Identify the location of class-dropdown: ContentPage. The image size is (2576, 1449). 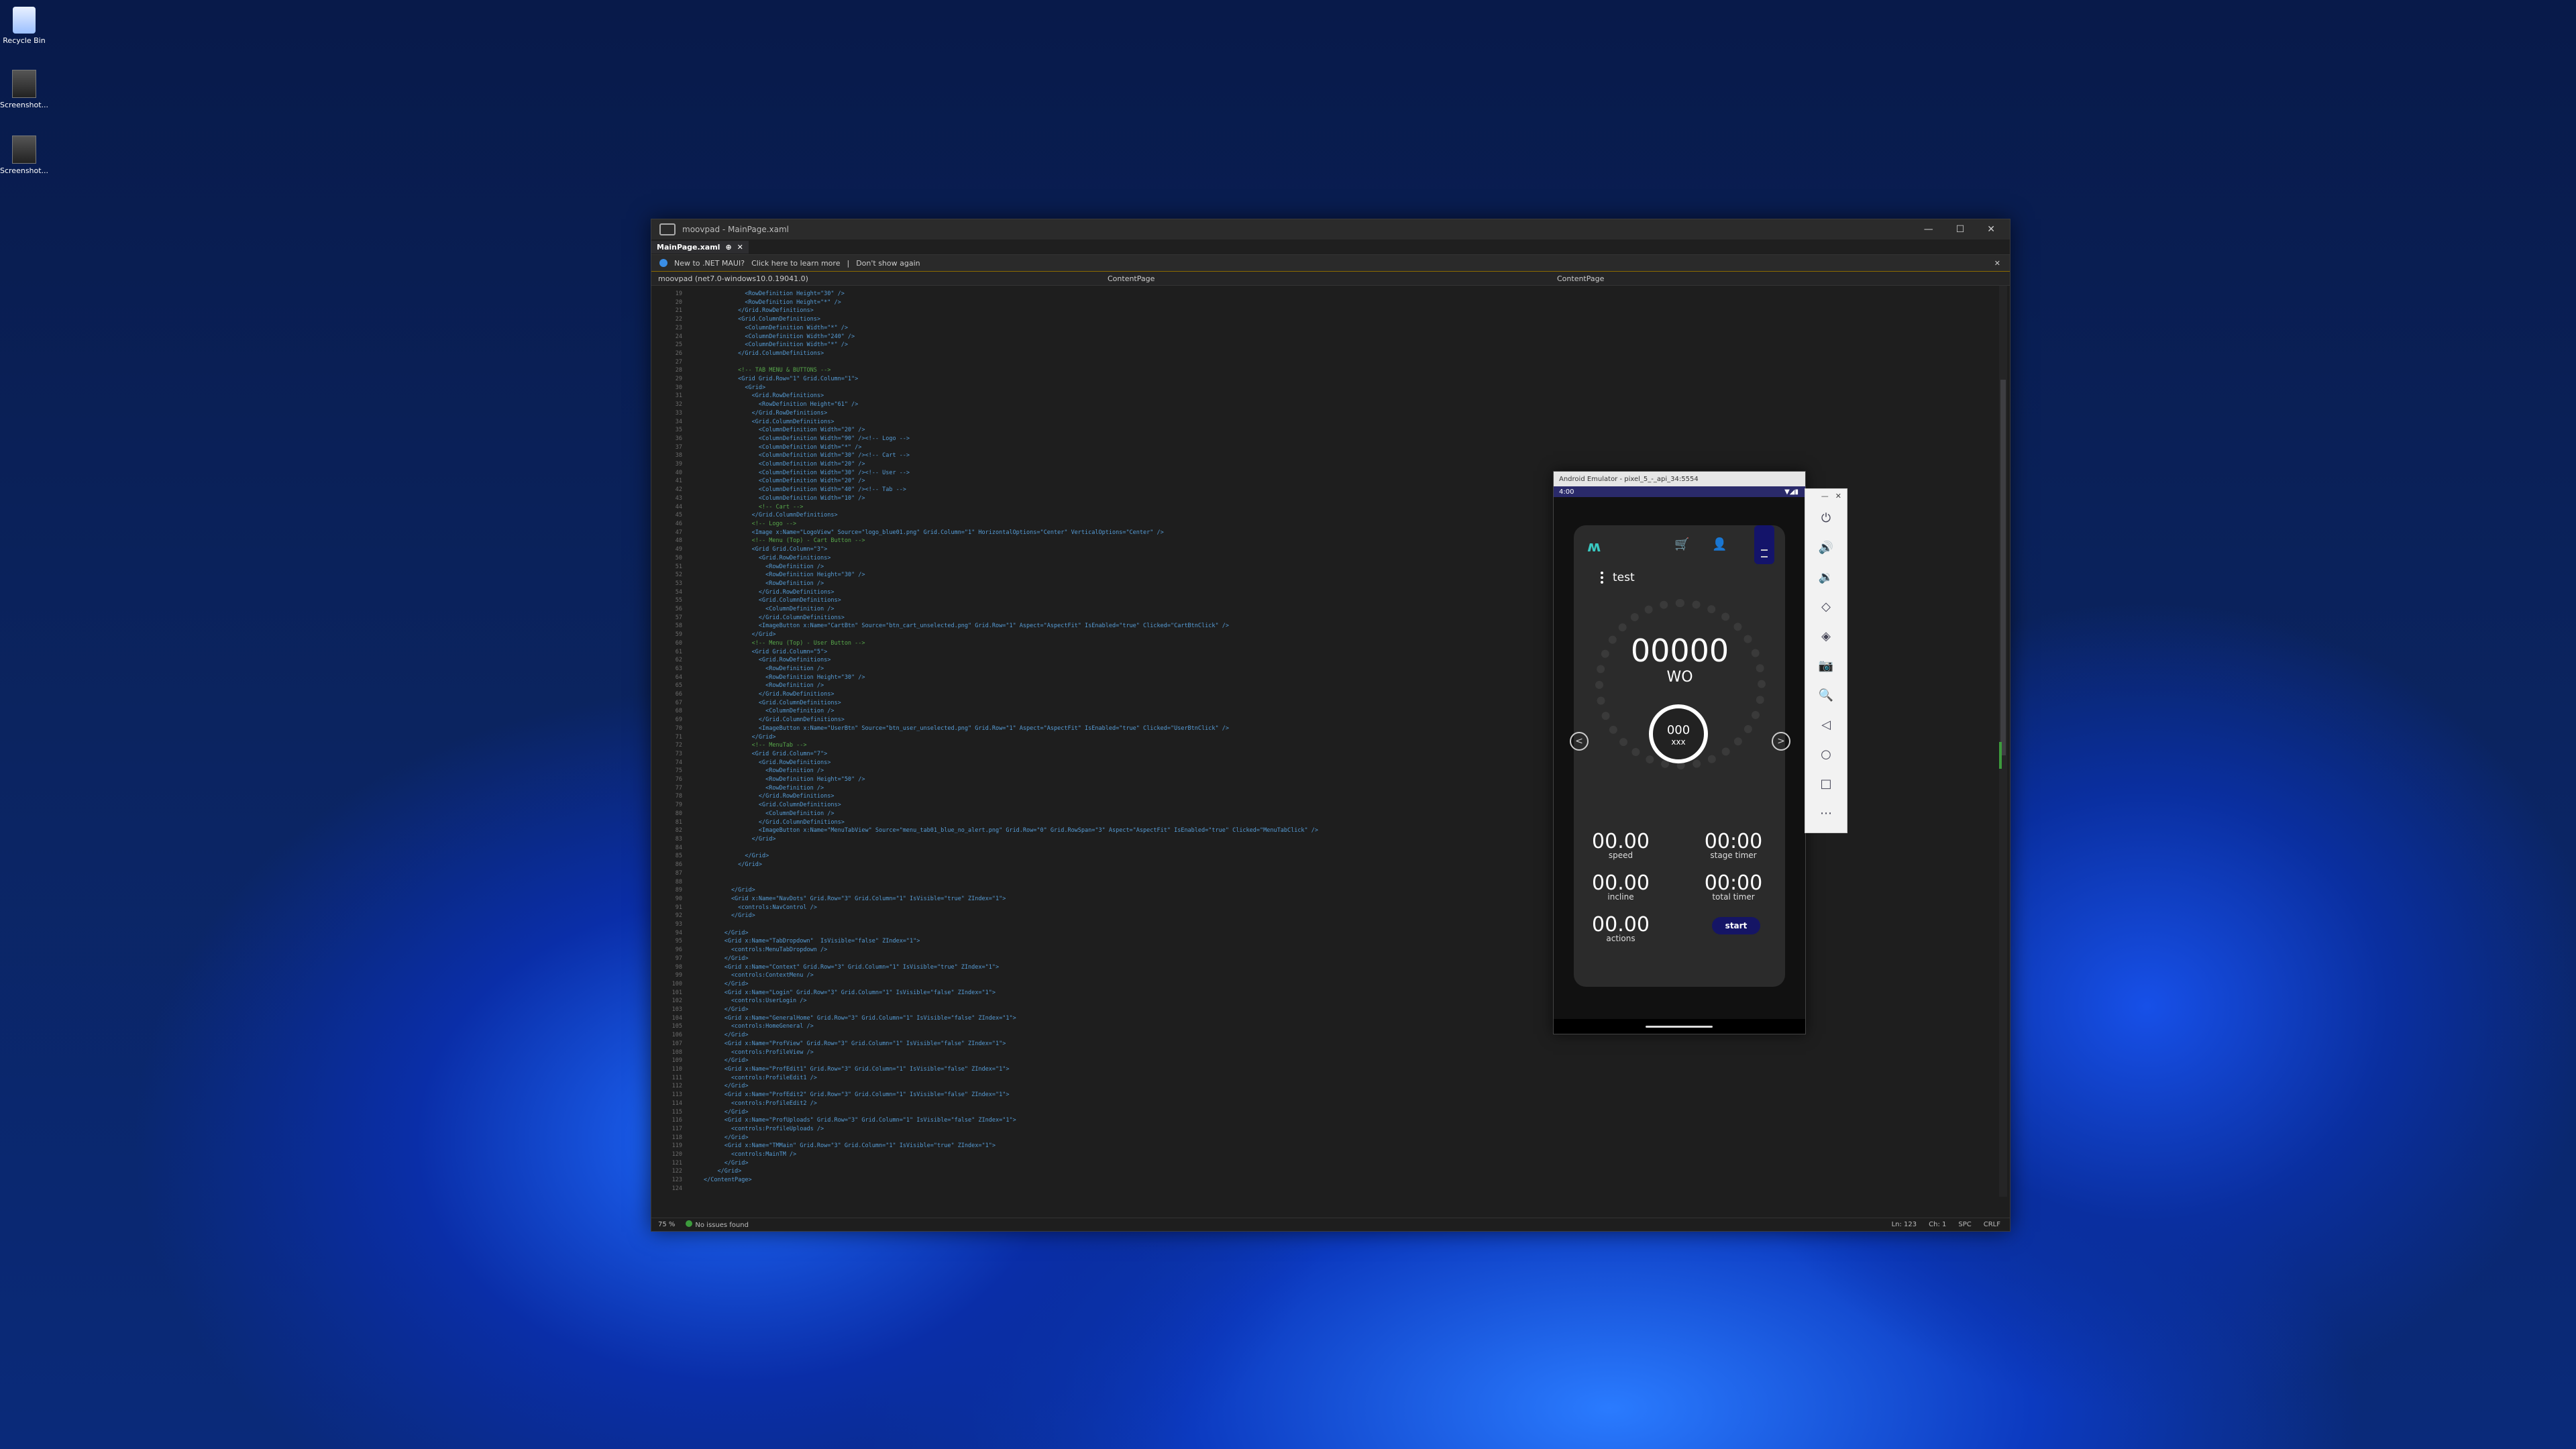
(1325, 278).